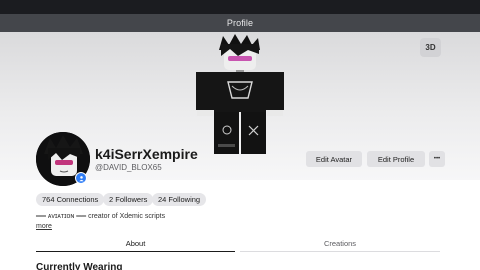 The width and height of the screenshot is (480, 270). I want to click on ellipsis-icon: •••, so click(437, 159).